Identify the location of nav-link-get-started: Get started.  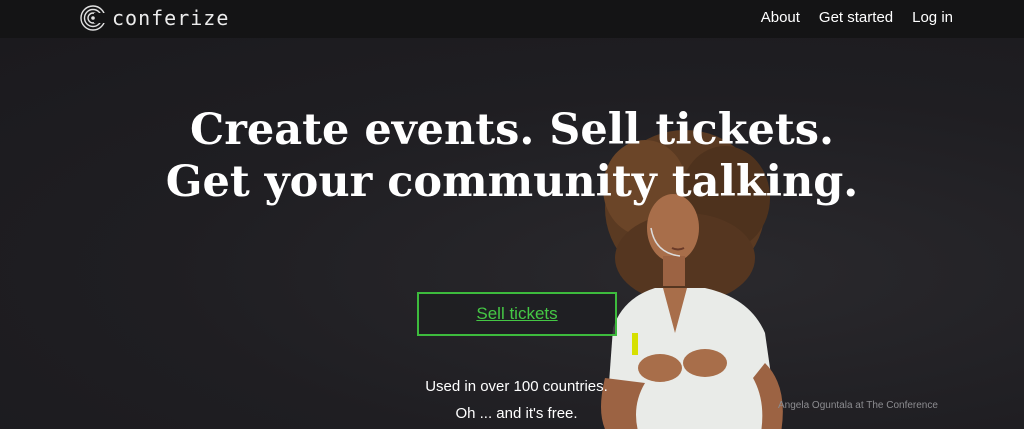
(856, 17).